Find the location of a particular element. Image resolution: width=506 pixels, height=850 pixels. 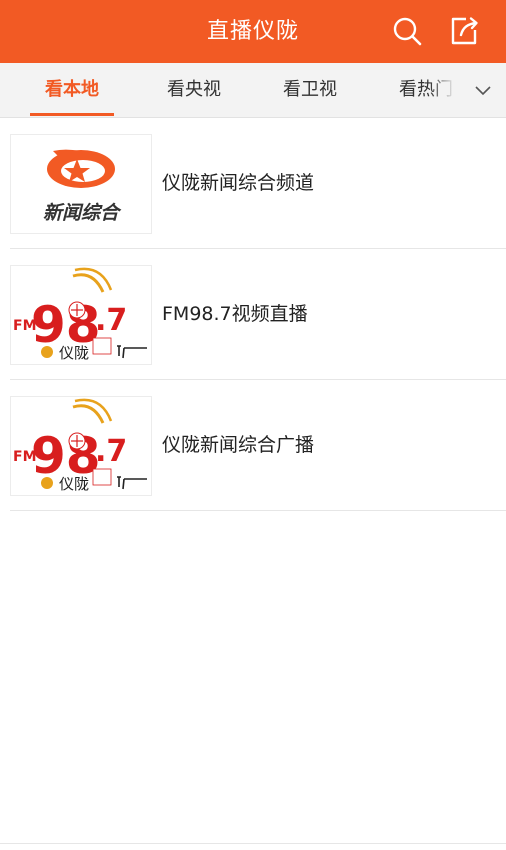

search-button is located at coordinates (407, 31).